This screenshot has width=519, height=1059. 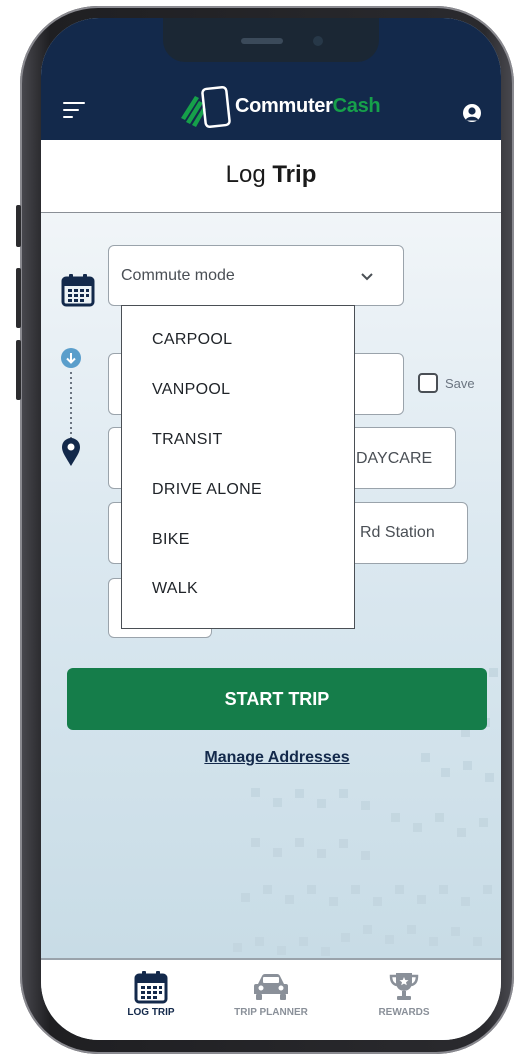 What do you see at coordinates (71, 452) in the screenshot?
I see `destination-pin-icon` at bounding box center [71, 452].